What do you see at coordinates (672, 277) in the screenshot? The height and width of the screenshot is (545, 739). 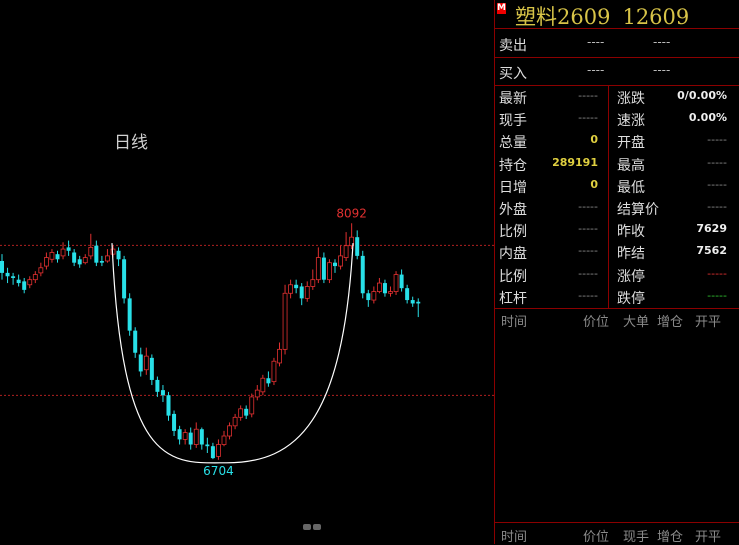 I see `stat-row-right-8: 涨停 -----` at bounding box center [672, 277].